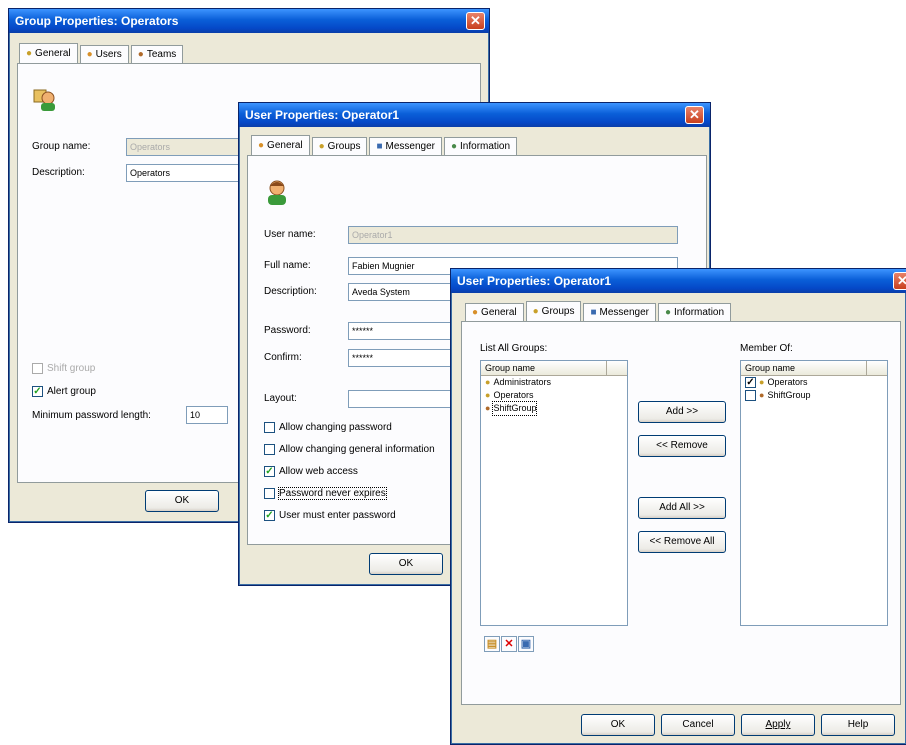 The width and height of the screenshot is (906, 745). What do you see at coordinates (249, 21) in the screenshot?
I see `group-window-titlebar: Group Properties: Operators` at bounding box center [249, 21].